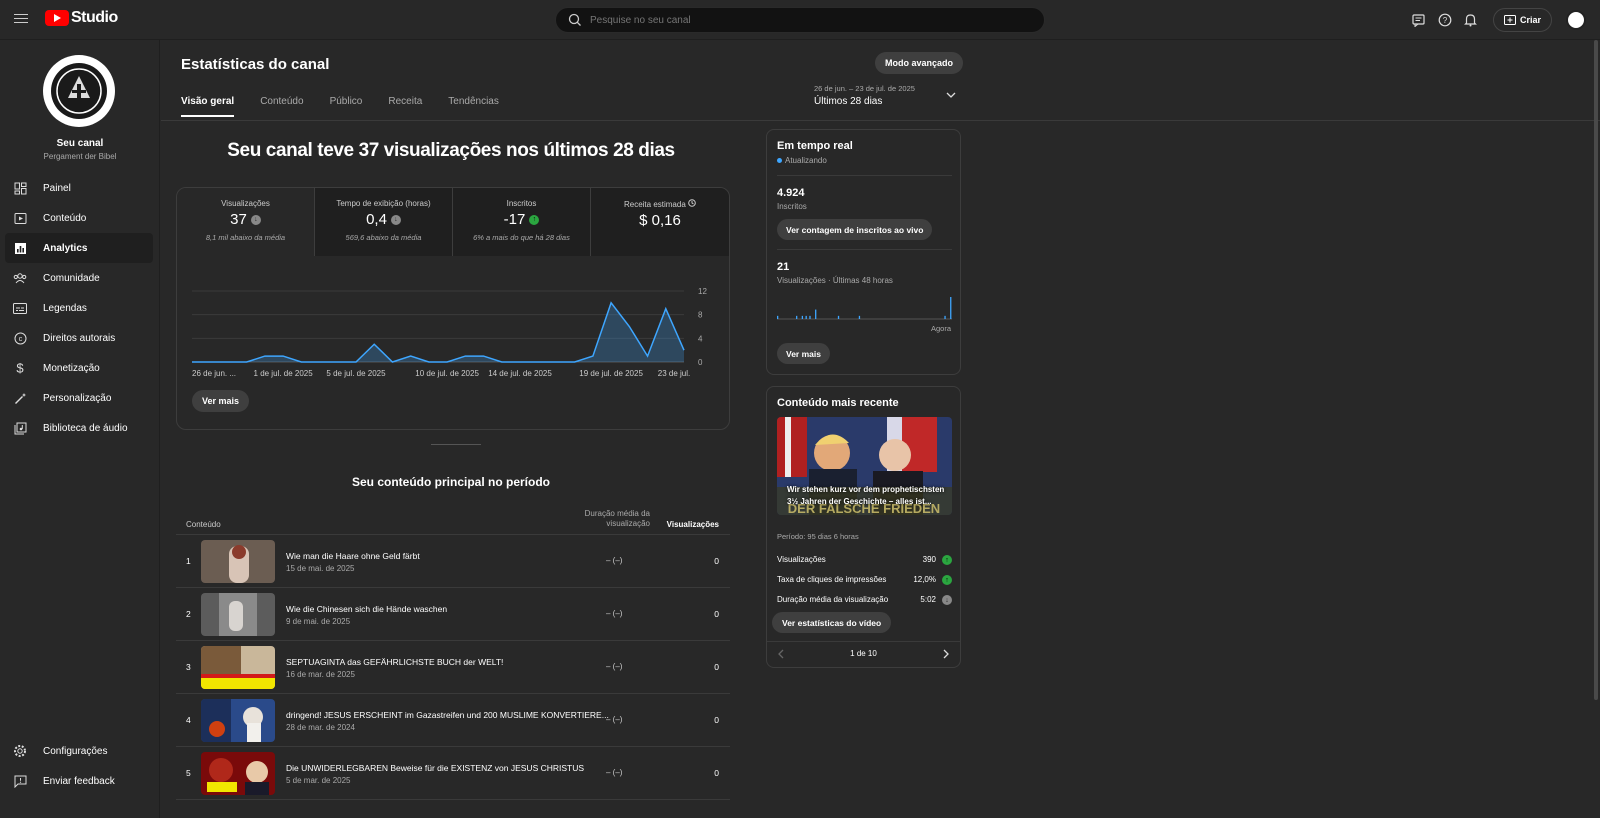 Image resolution: width=1600 pixels, height=818 pixels. I want to click on channel-name: Seu canal, so click(80, 143).